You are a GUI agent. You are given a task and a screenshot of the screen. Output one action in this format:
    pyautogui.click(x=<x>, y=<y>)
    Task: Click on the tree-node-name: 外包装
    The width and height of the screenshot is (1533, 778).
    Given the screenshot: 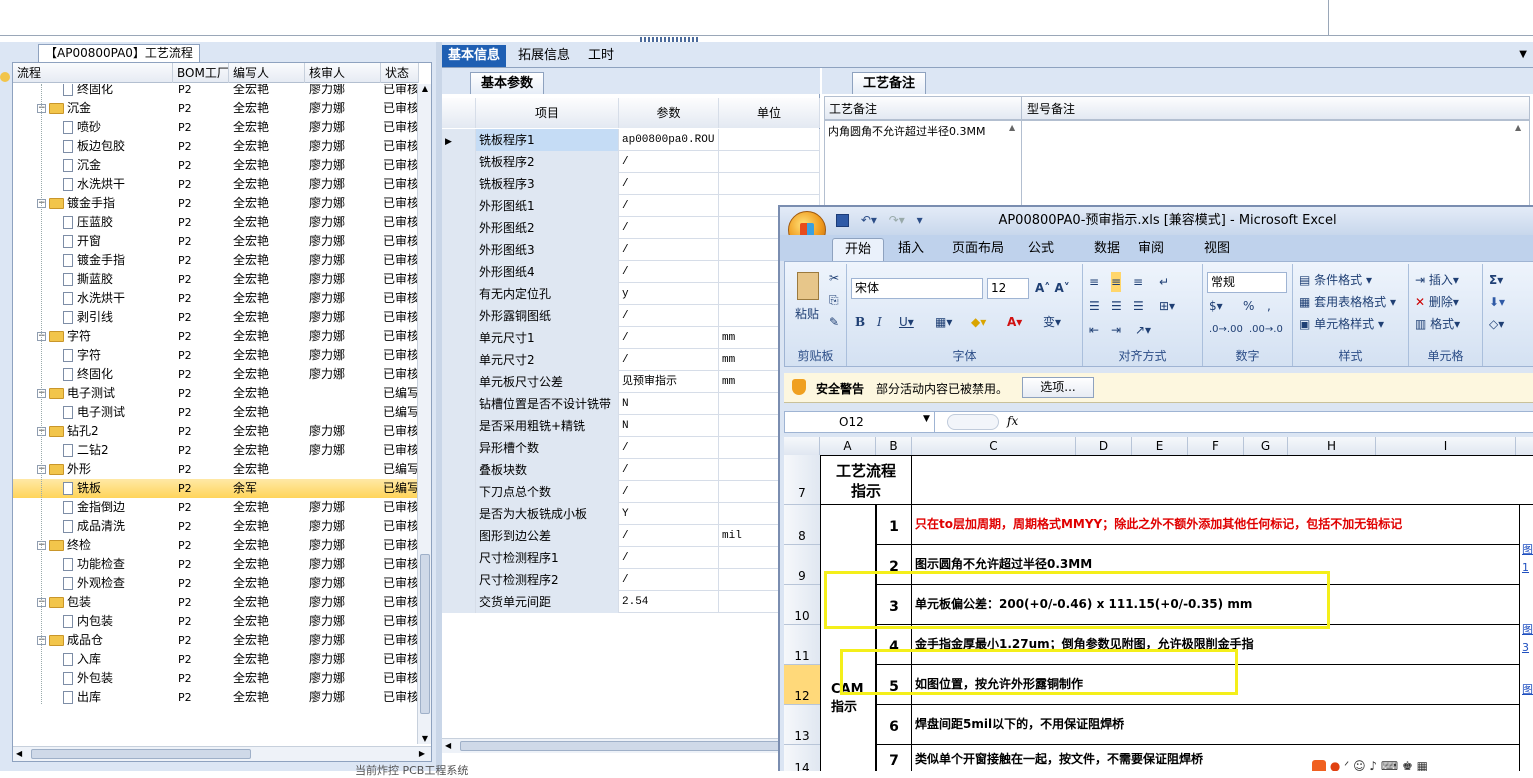 What is the action you would take?
    pyautogui.click(x=118, y=678)
    